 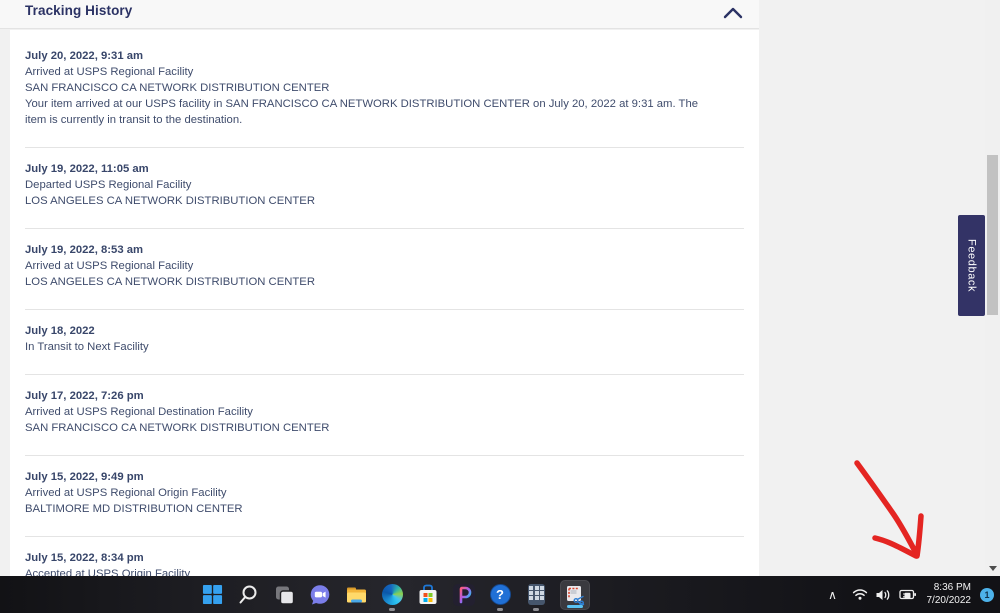 I want to click on p-gradient-app-button, so click(x=464, y=595).